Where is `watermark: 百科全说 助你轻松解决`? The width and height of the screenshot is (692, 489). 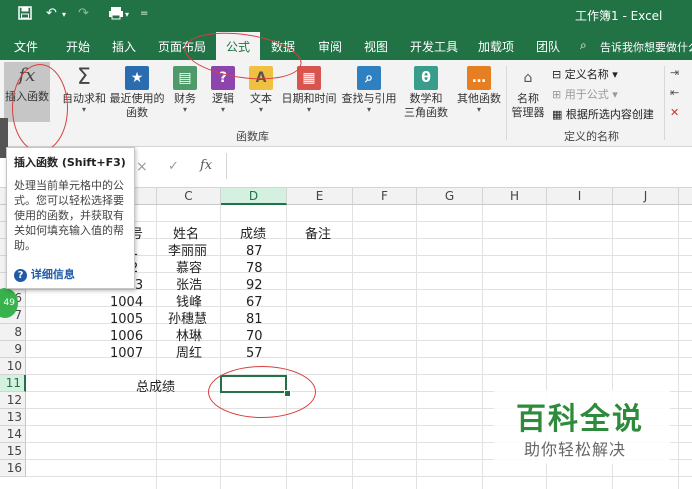 watermark: 百科全说 助你轻松解决 is located at coordinates (582, 427).